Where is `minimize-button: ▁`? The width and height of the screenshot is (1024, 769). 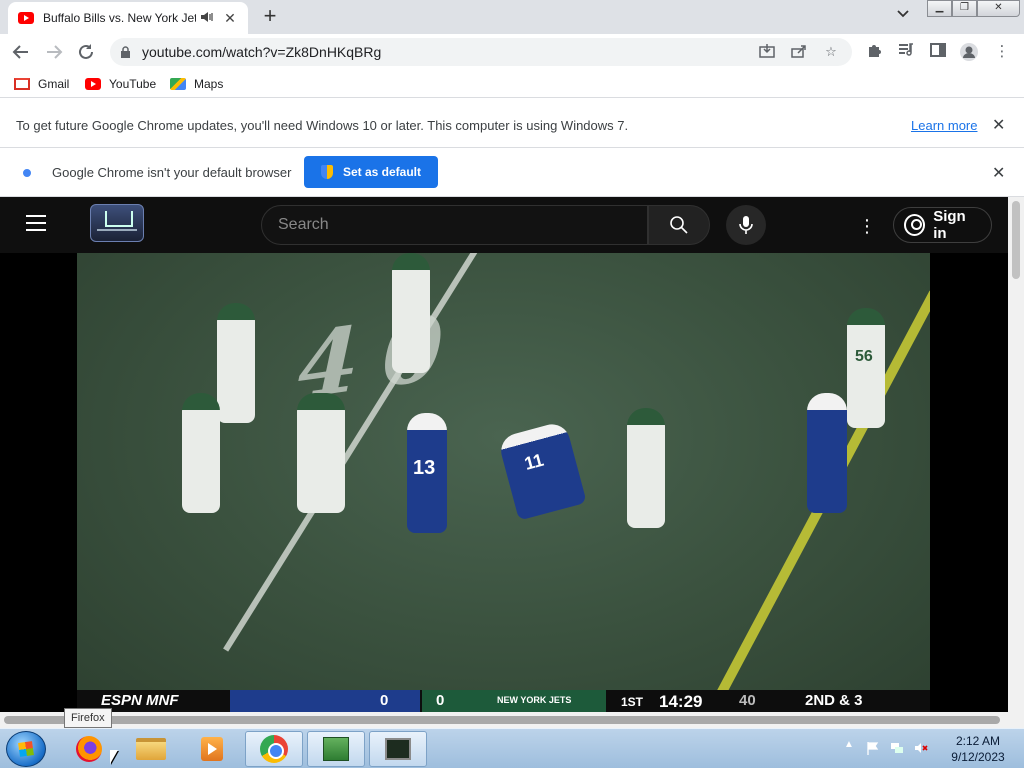 minimize-button: ▁ is located at coordinates (939, 8).